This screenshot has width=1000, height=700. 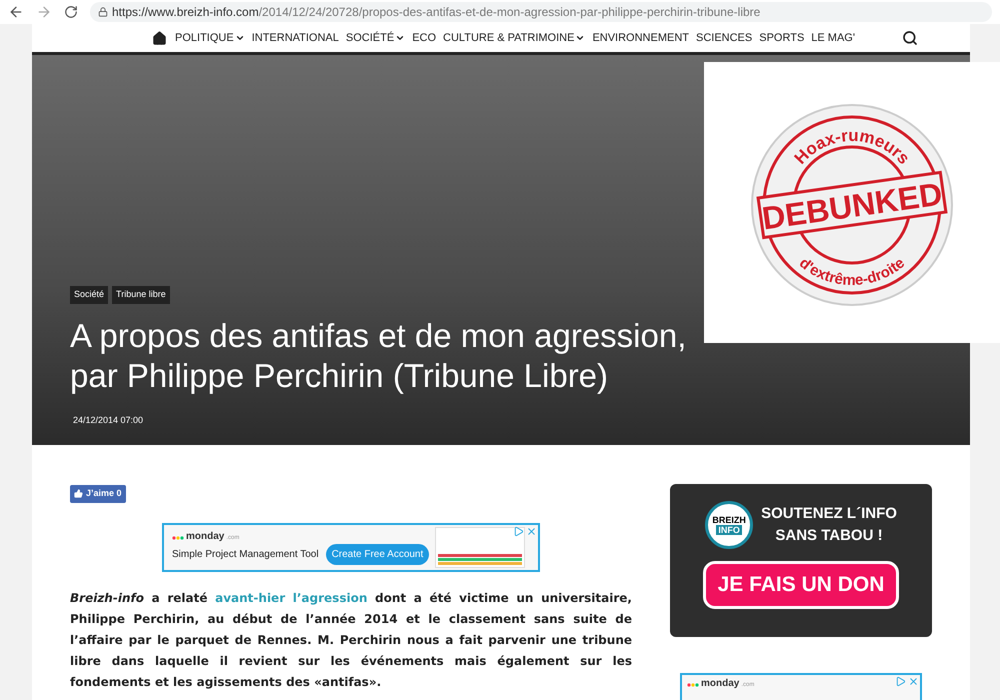 I want to click on ad-headline: Simple Project Management Tool, so click(x=245, y=555).